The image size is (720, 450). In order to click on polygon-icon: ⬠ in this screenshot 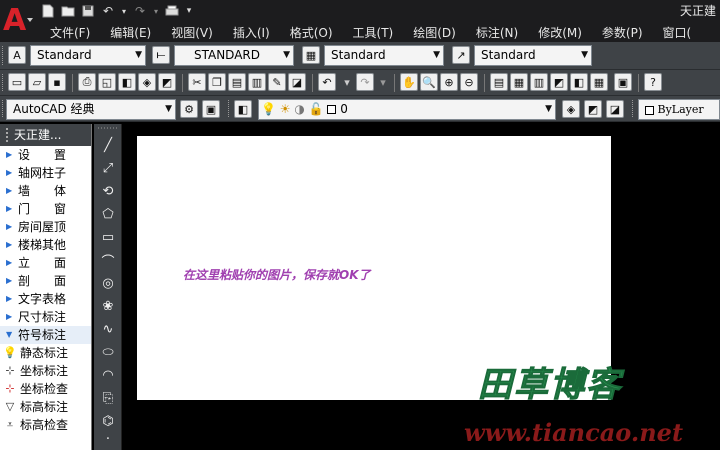, I will do `click(108, 214)`.